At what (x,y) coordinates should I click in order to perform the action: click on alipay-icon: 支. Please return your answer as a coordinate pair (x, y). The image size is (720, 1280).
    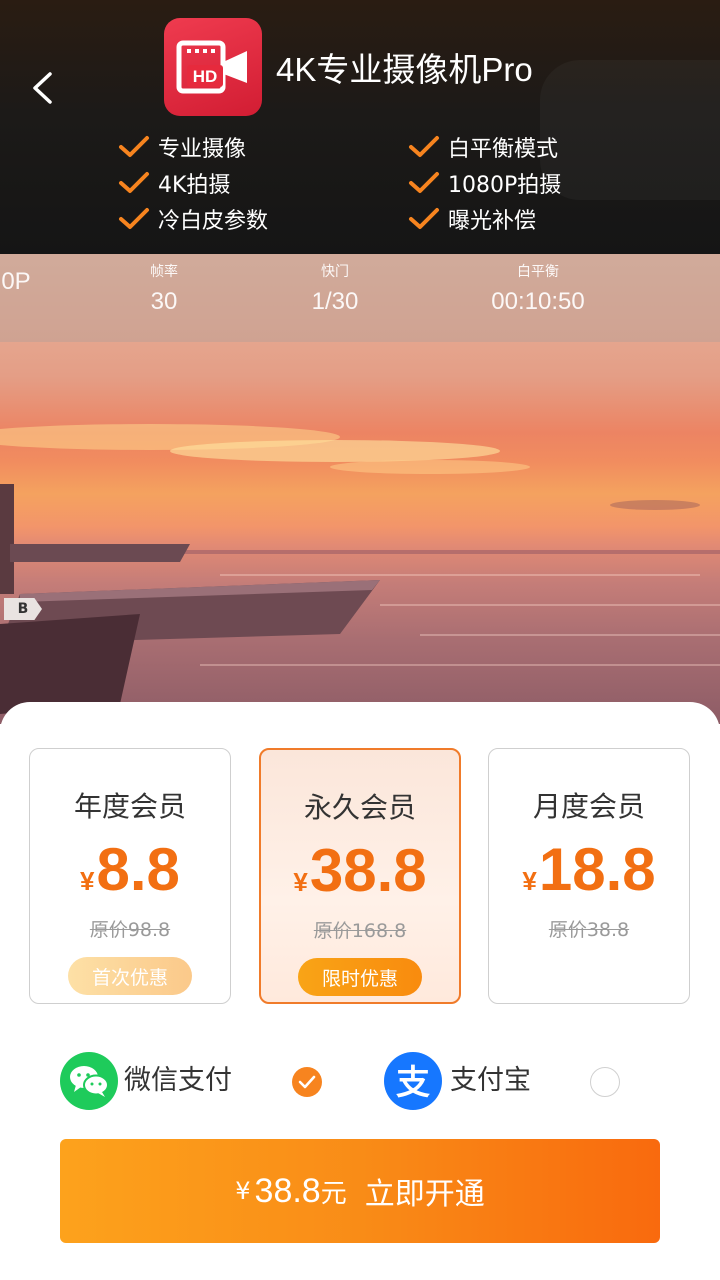
    Looking at the image, I should click on (413, 1081).